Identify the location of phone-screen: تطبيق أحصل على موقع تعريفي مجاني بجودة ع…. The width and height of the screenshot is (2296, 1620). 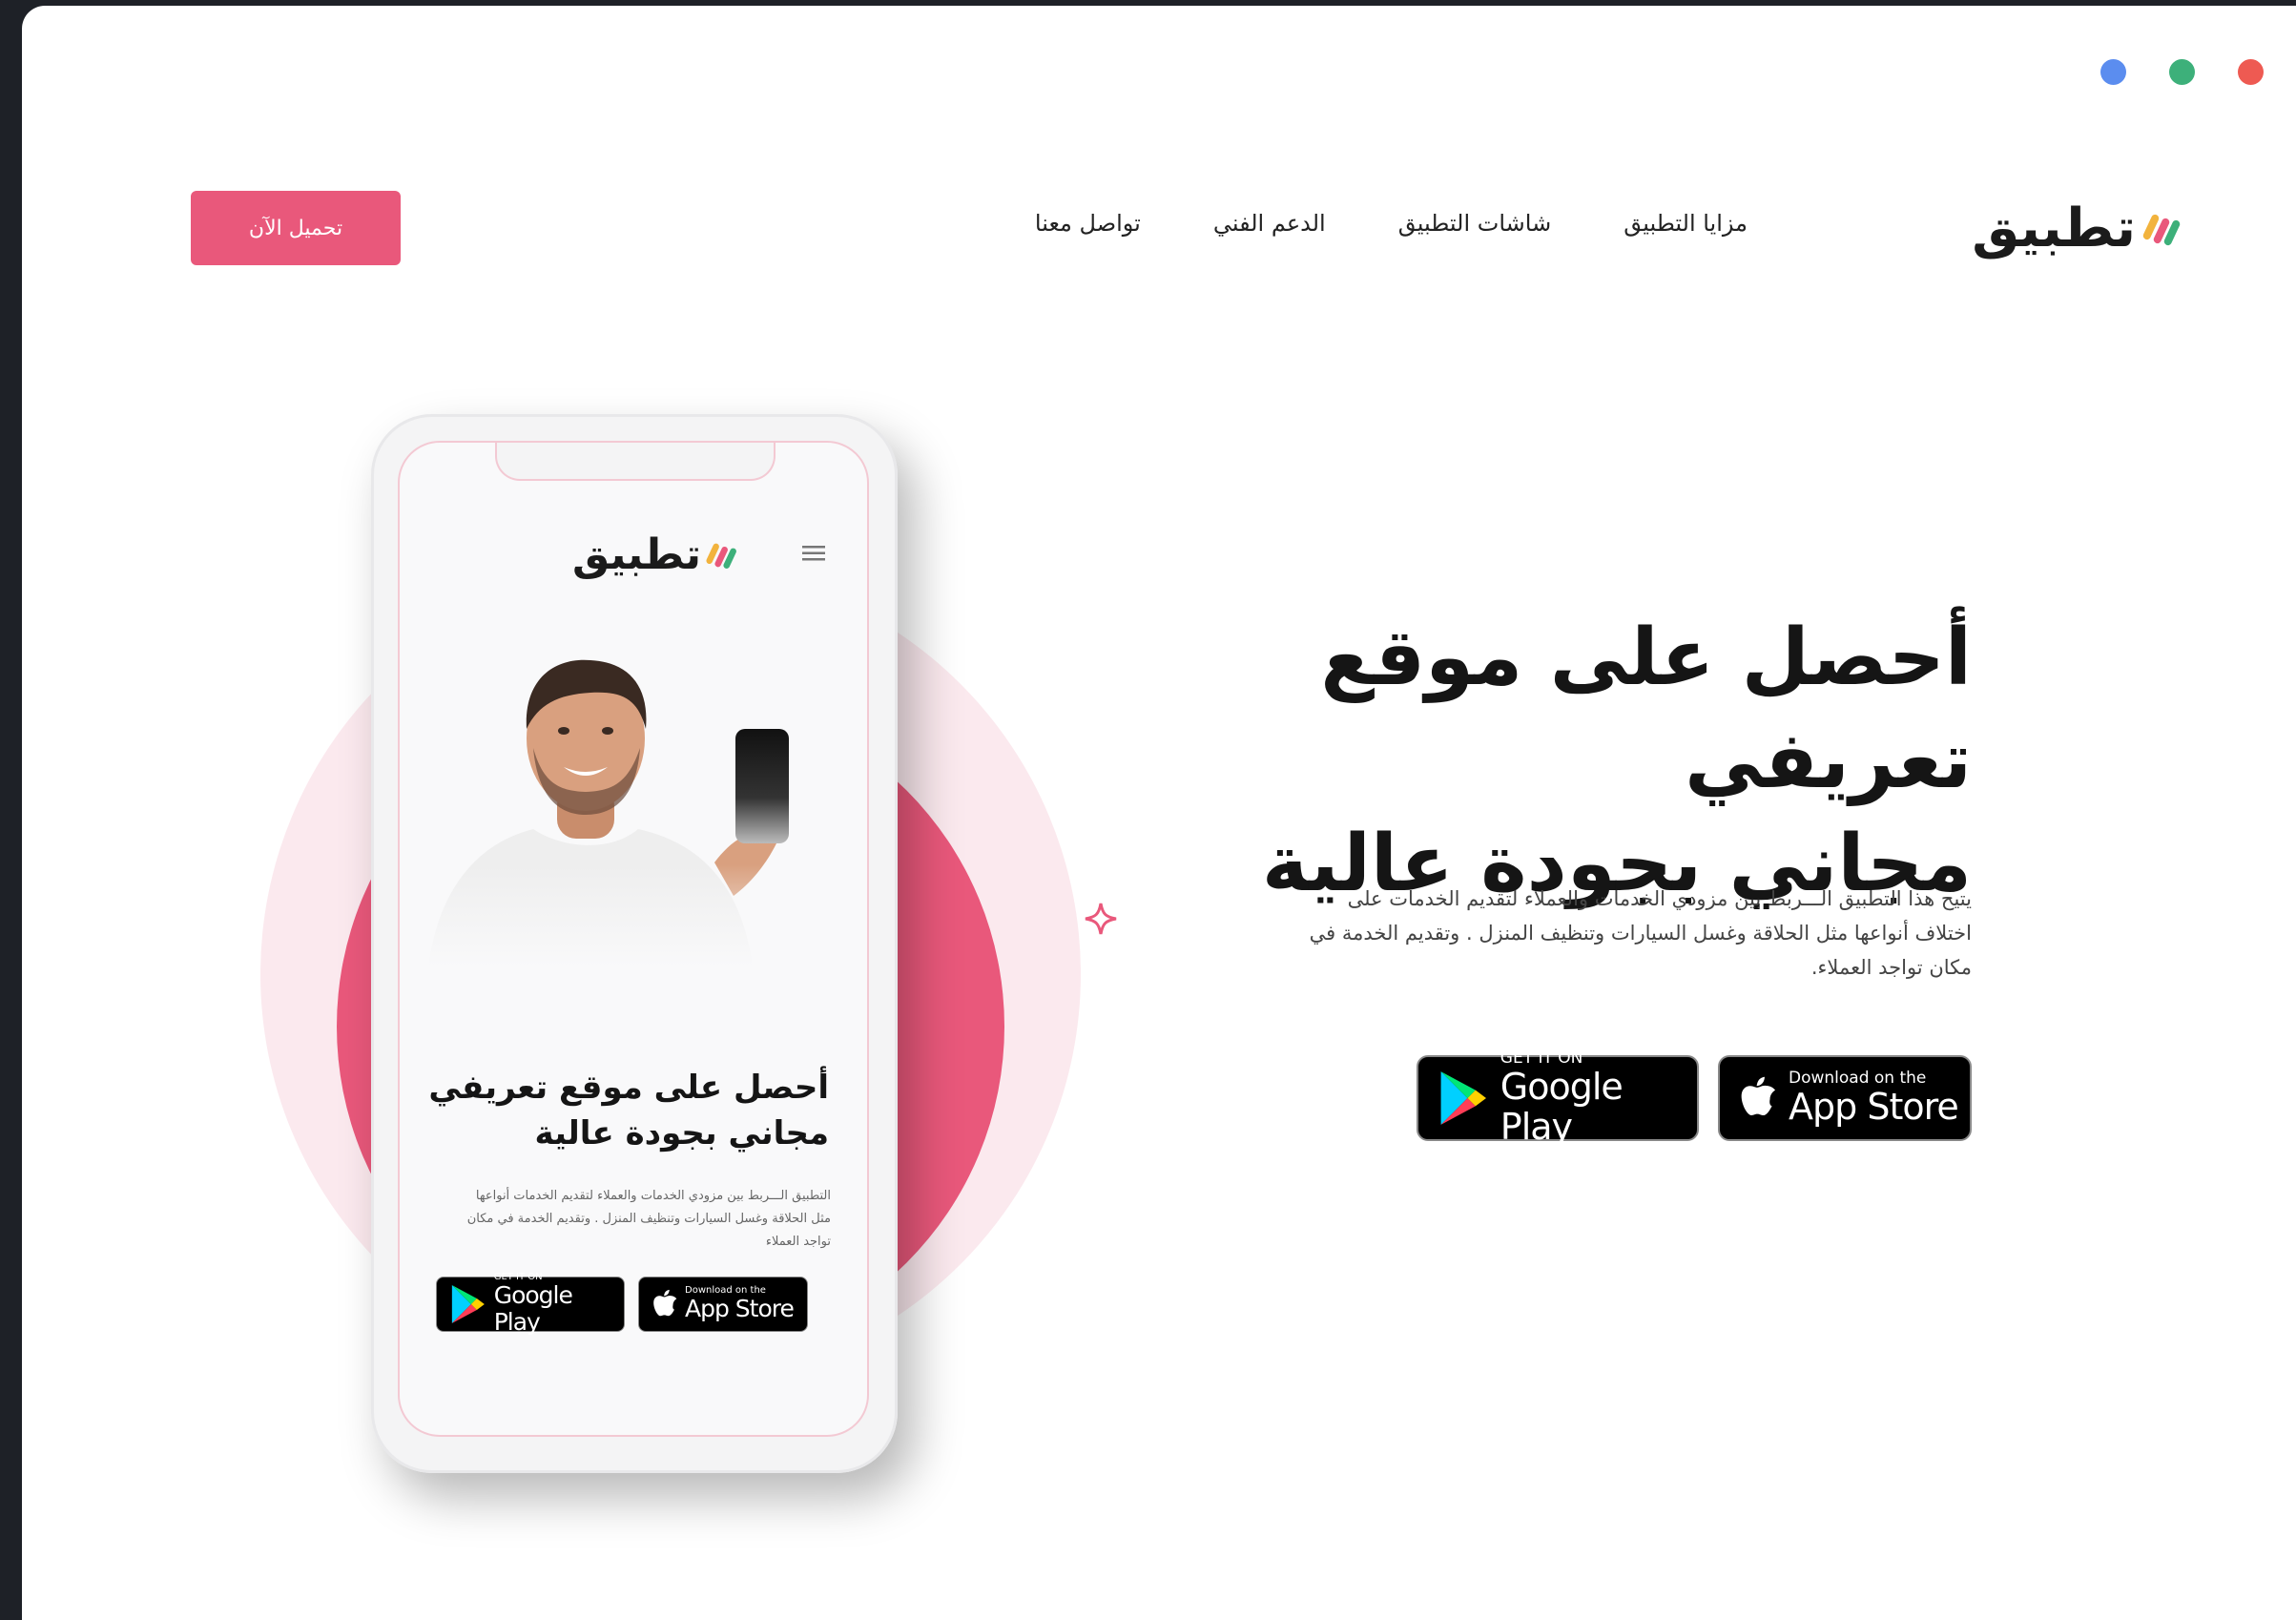
(633, 939).